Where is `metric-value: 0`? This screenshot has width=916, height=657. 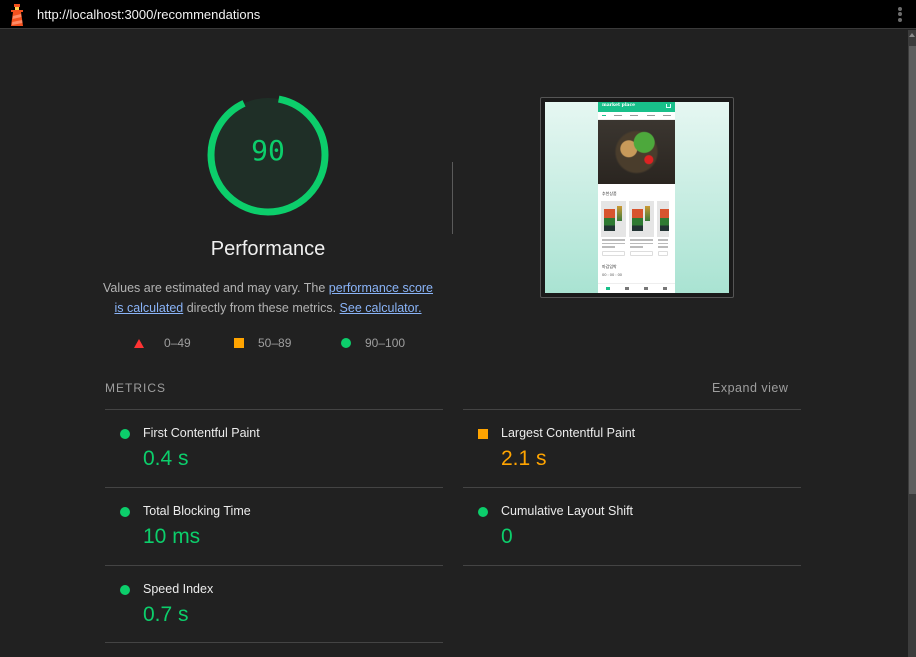 metric-value: 0 is located at coordinates (507, 536).